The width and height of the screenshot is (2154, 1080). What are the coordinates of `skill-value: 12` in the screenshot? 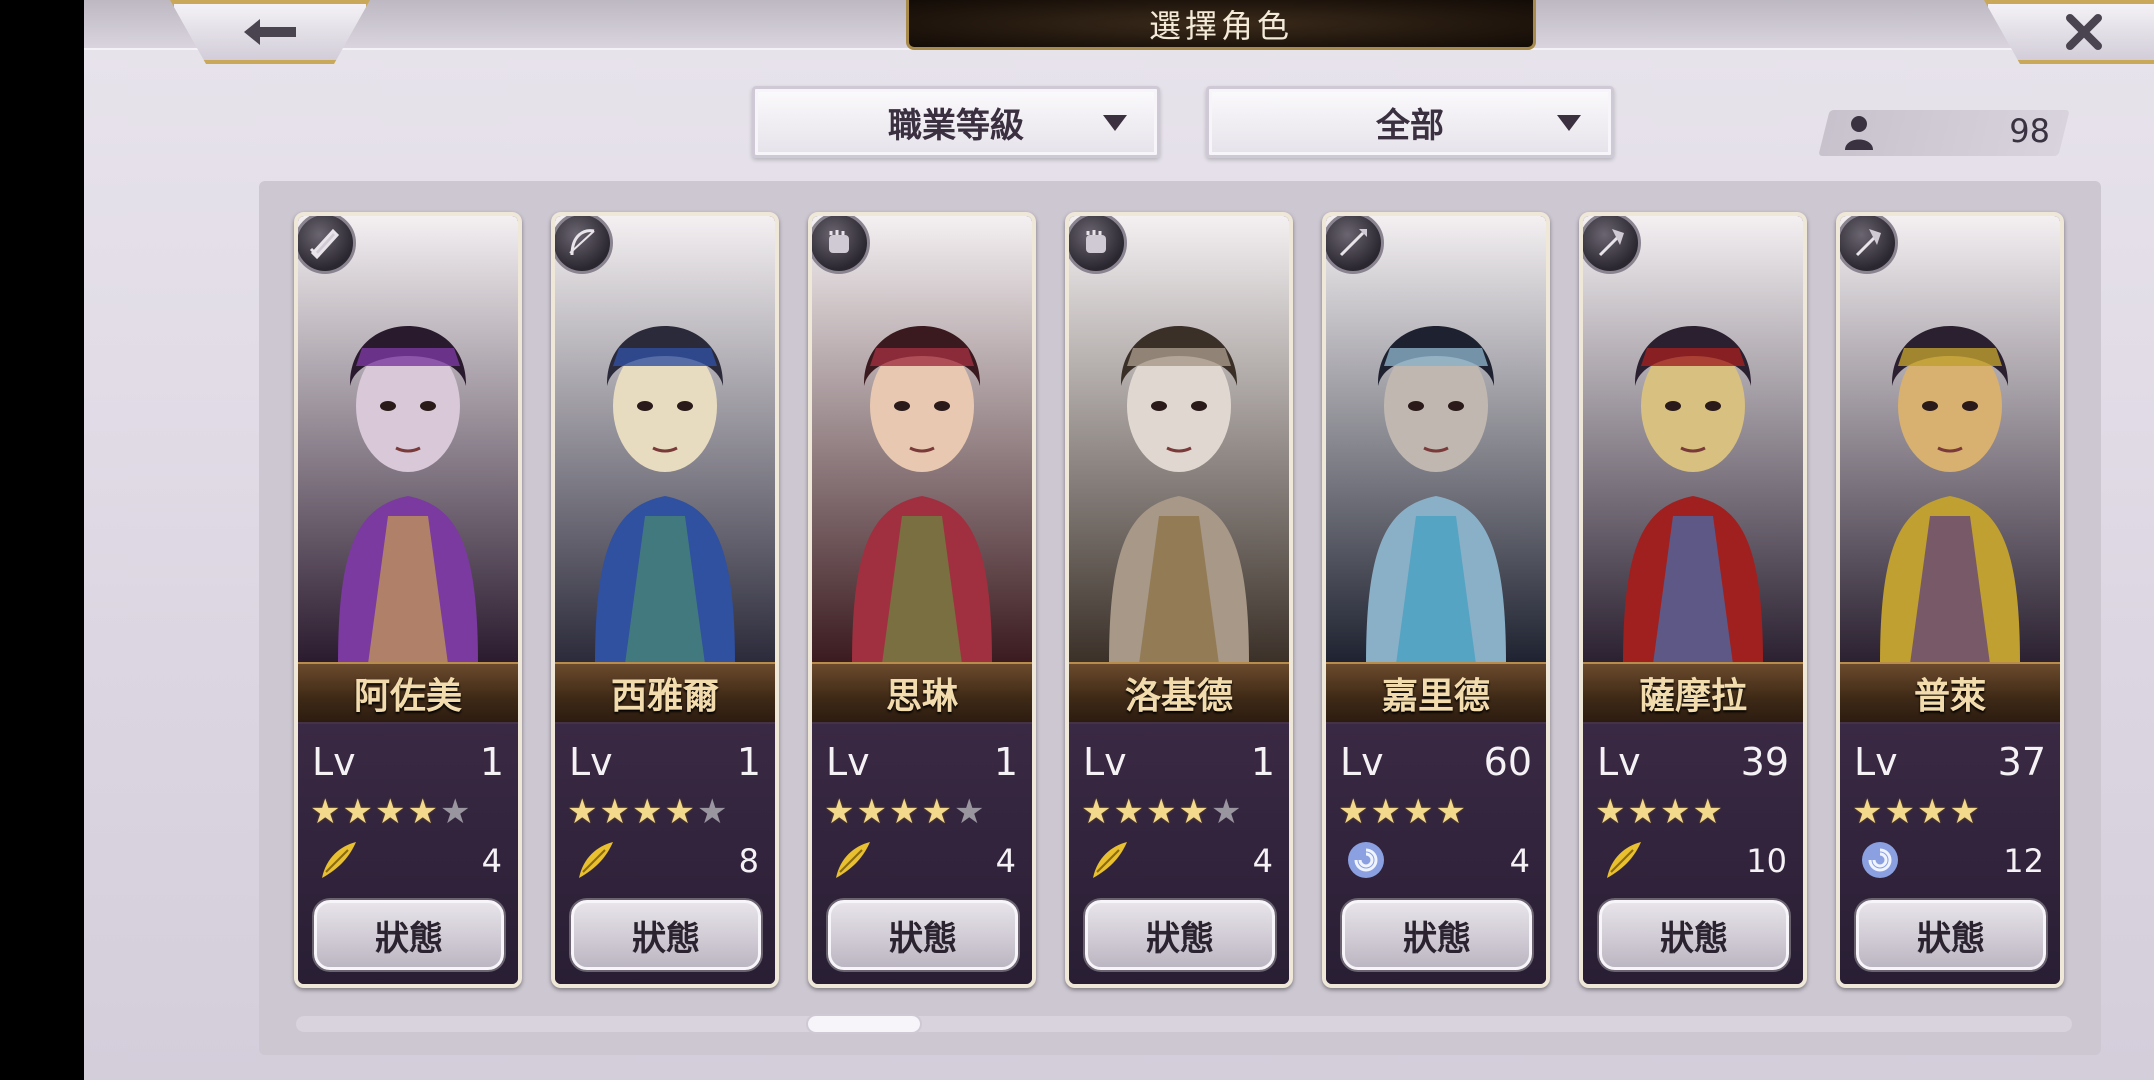 It's located at (2023, 861).